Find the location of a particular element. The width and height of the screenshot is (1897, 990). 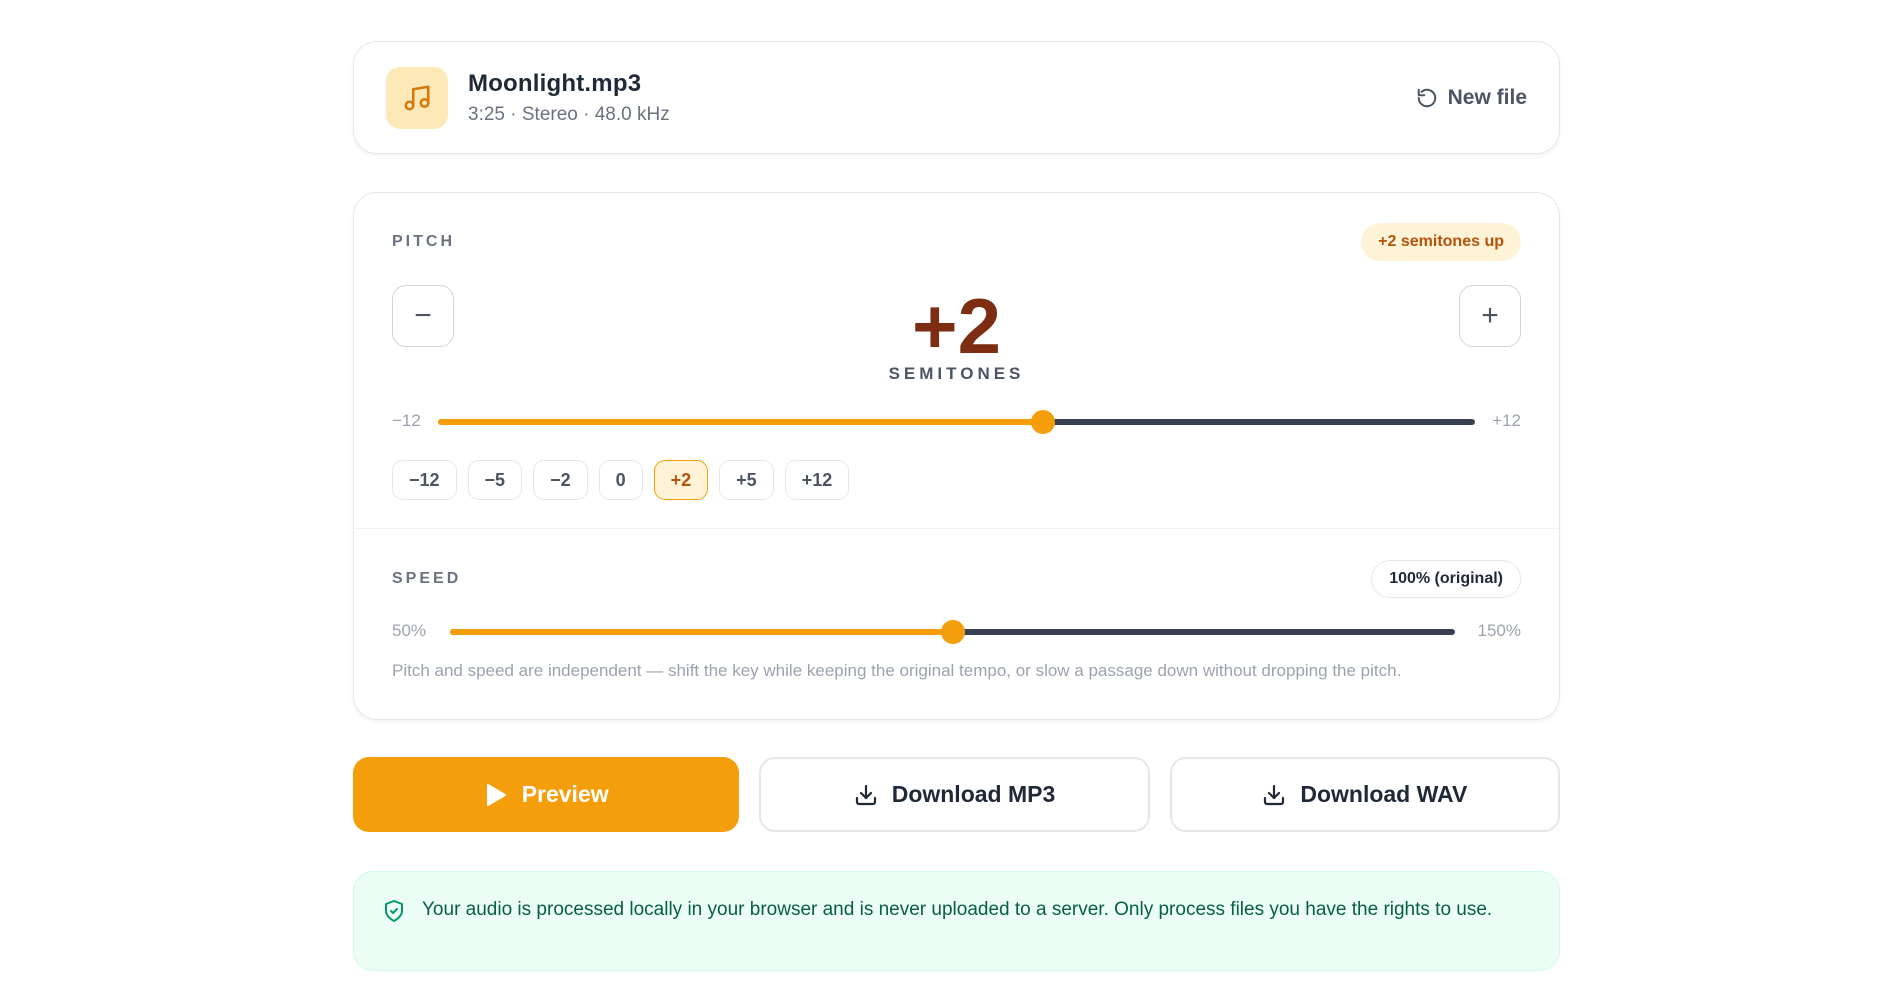

pitch-value: +2 is located at coordinates (956, 326).